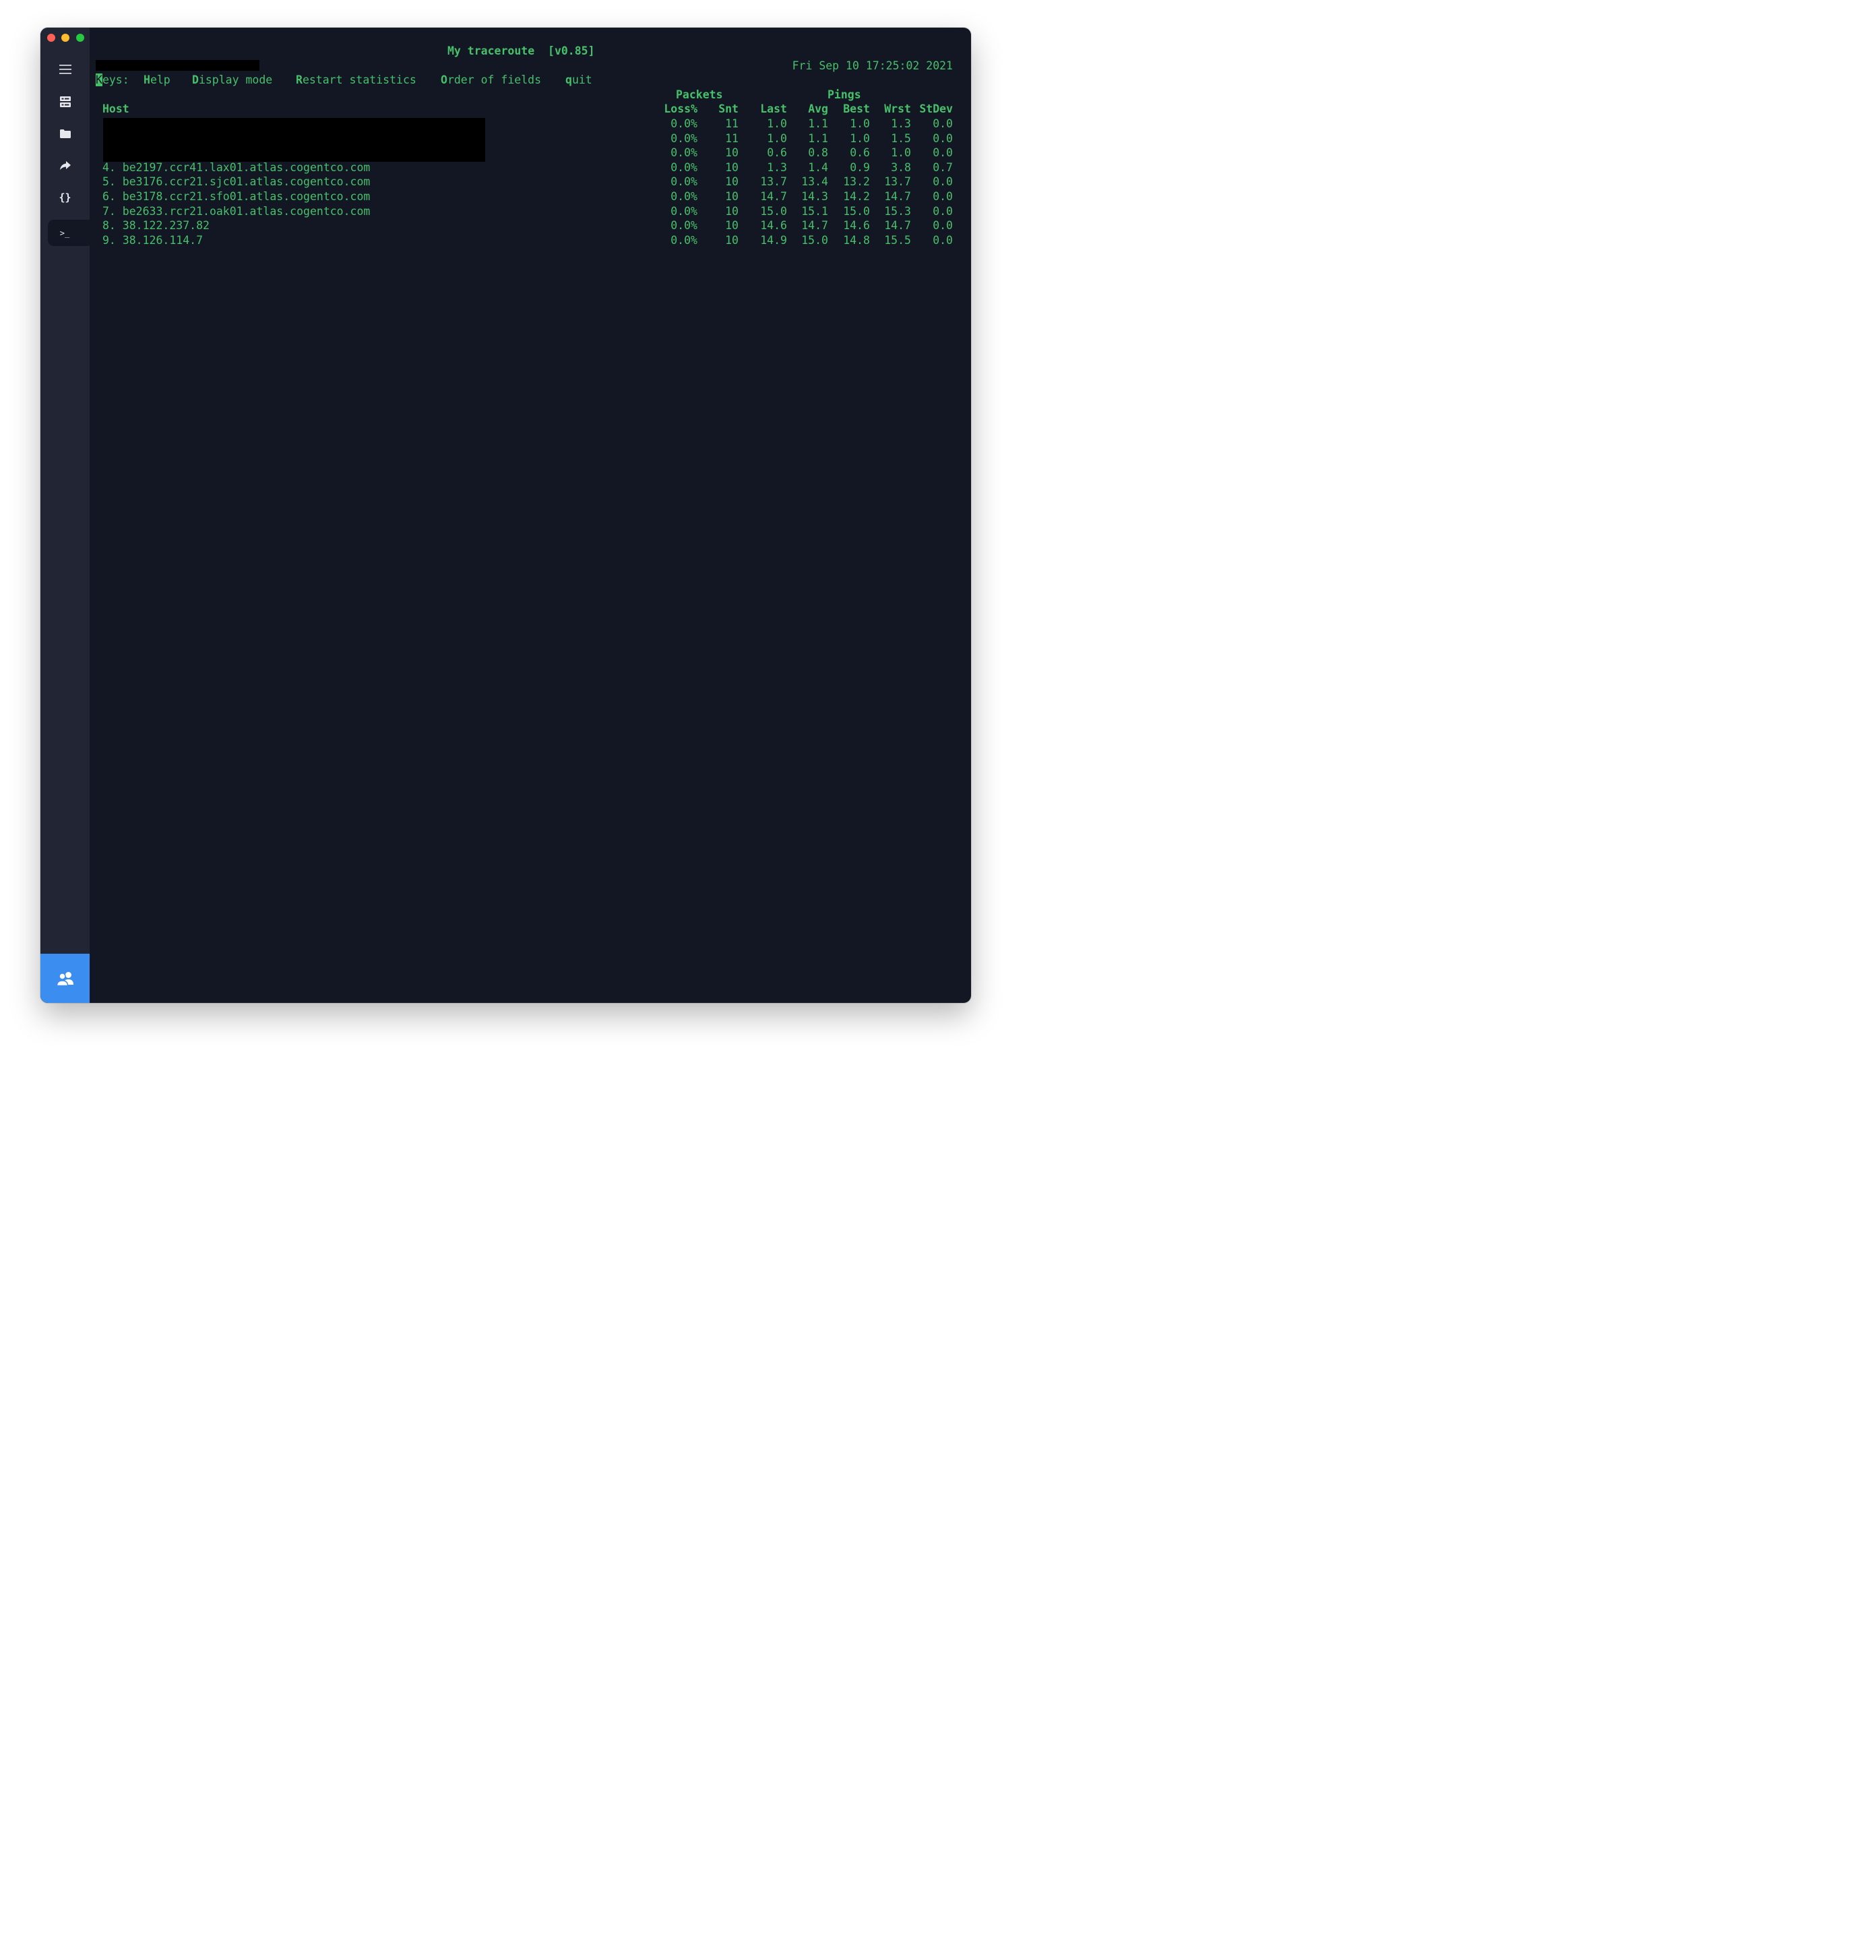 The width and height of the screenshot is (1876, 1960). What do you see at coordinates (936, 108) in the screenshot?
I see `col-header-stdev: StDev` at bounding box center [936, 108].